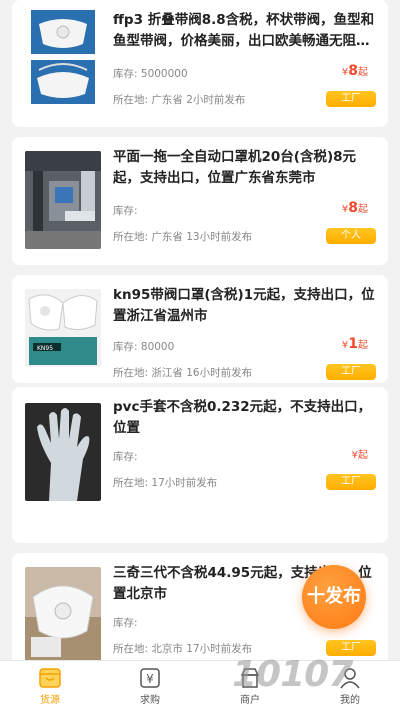 The image size is (400, 710). Describe the element at coordinates (50, 700) in the screenshot. I see `tab-label: 货源` at that location.